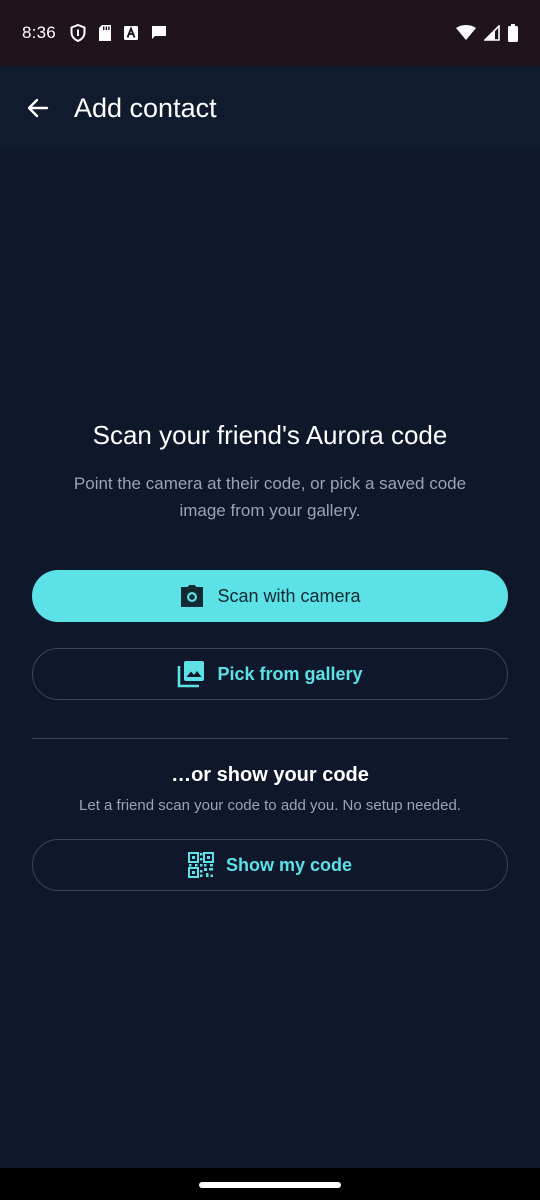  What do you see at coordinates (270, 108) in the screenshot?
I see `app-bar: Add contact` at bounding box center [270, 108].